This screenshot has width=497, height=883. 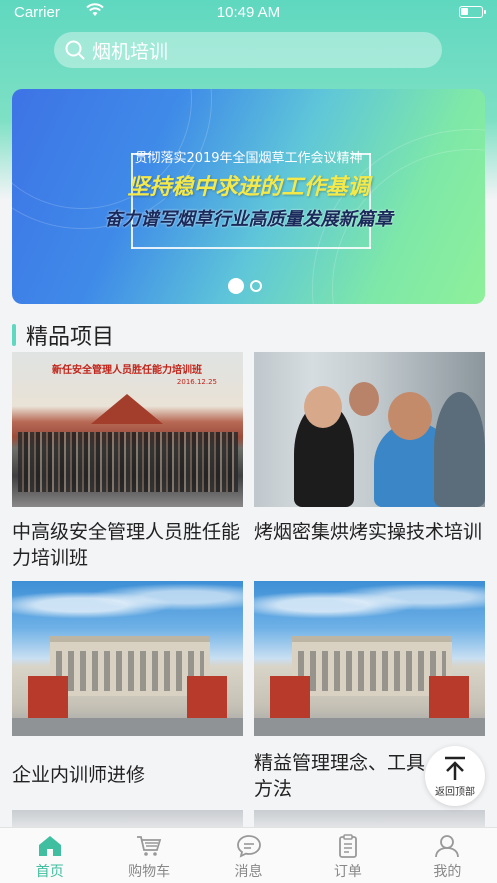 I want to click on battery-icon, so click(x=472, y=12).